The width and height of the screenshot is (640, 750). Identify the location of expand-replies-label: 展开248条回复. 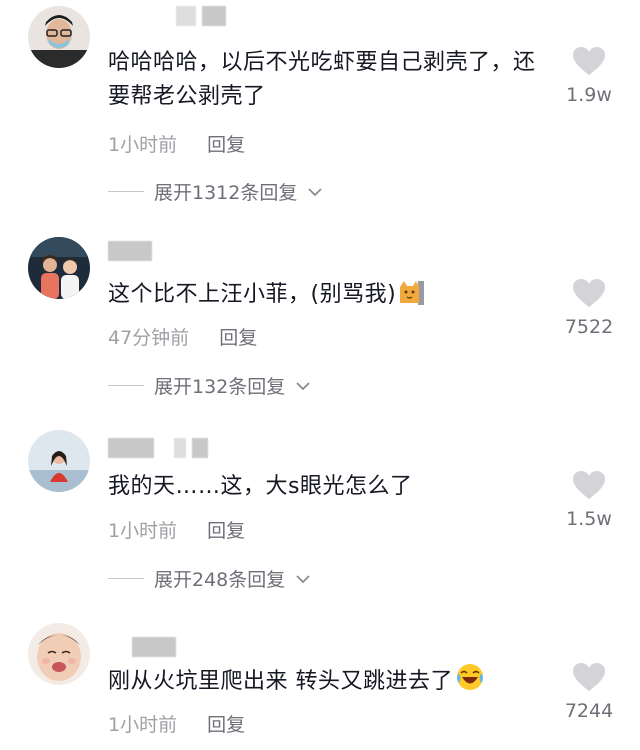
(220, 580).